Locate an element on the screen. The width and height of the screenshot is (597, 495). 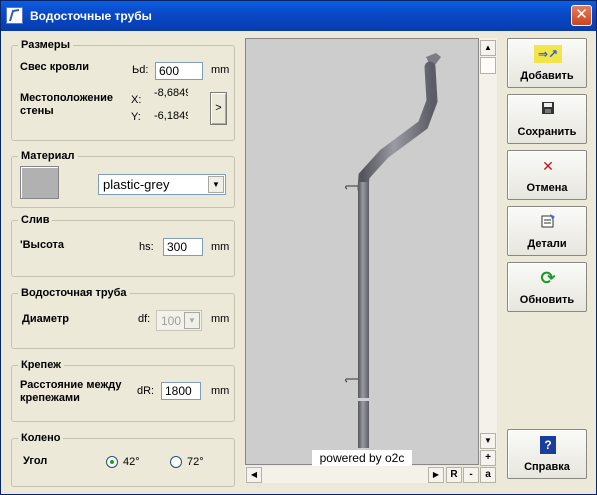
floppy-disk-icon is located at coordinates (548, 110).